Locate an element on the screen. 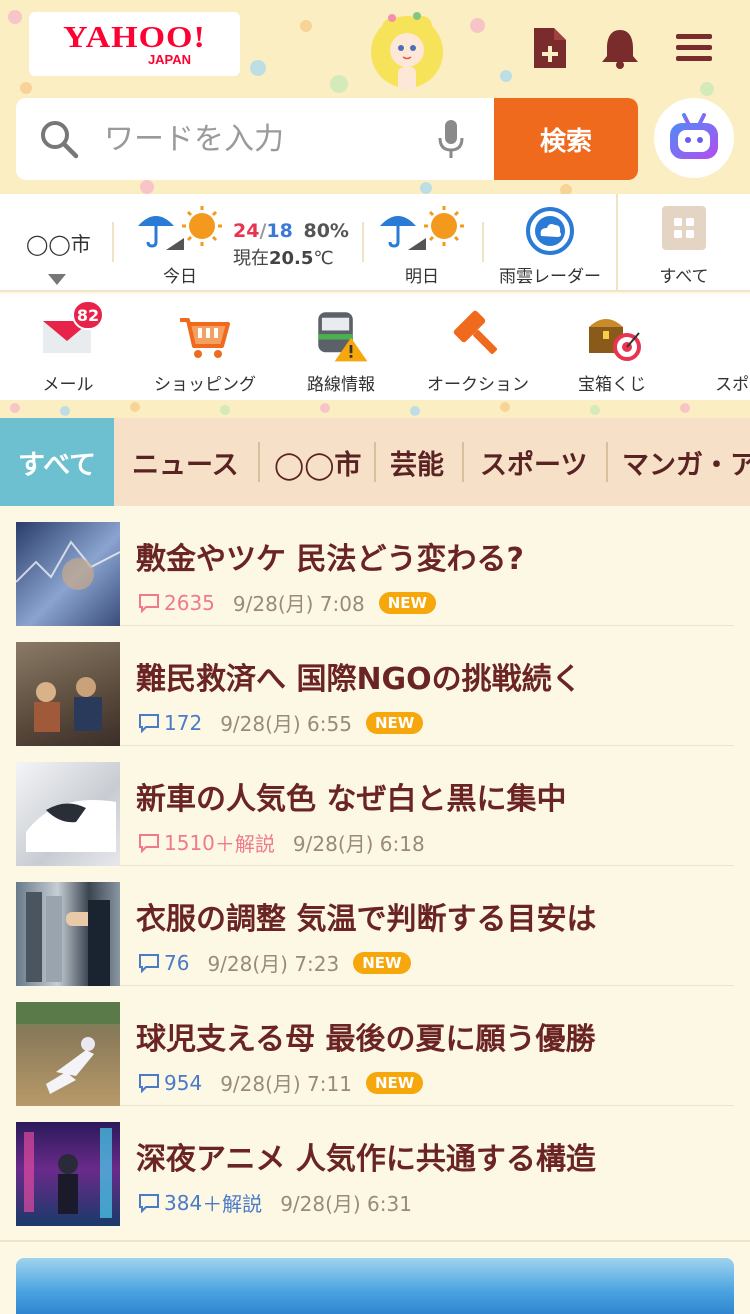 Image resolution: width=750 pixels, height=1314 pixels. rain-radar-icon is located at coordinates (550, 231).